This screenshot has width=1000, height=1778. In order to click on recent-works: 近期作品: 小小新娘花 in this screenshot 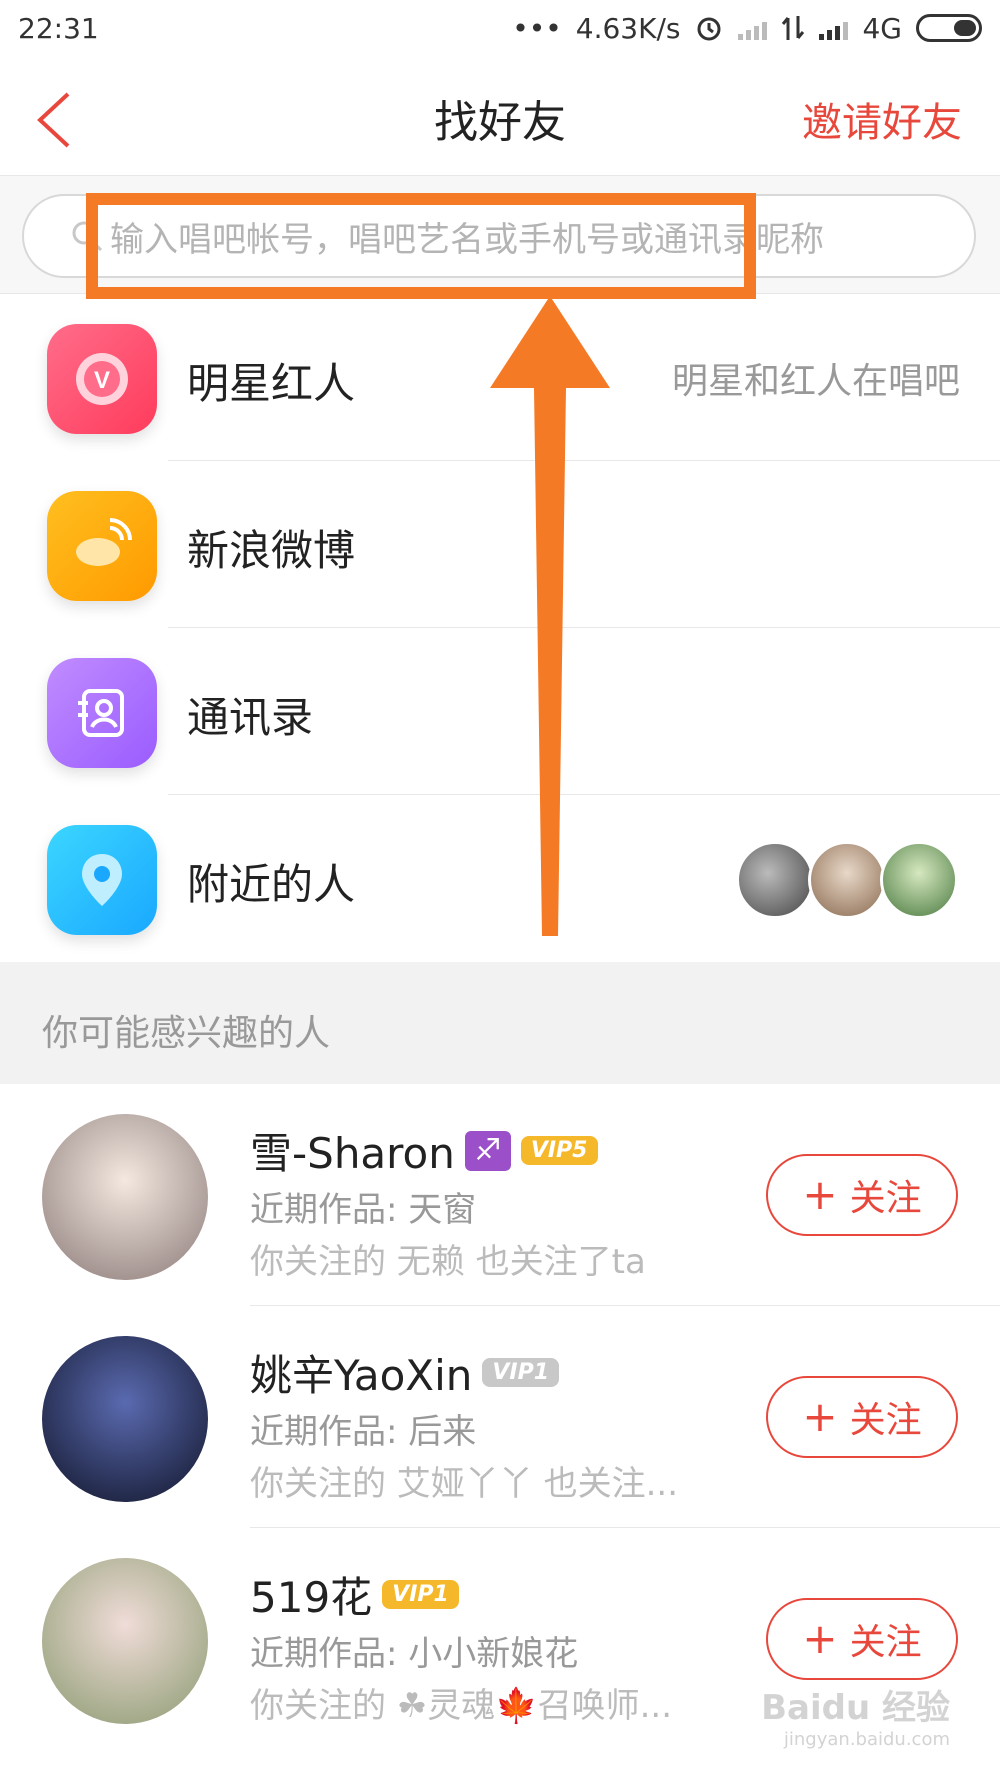, I will do `click(414, 1654)`.